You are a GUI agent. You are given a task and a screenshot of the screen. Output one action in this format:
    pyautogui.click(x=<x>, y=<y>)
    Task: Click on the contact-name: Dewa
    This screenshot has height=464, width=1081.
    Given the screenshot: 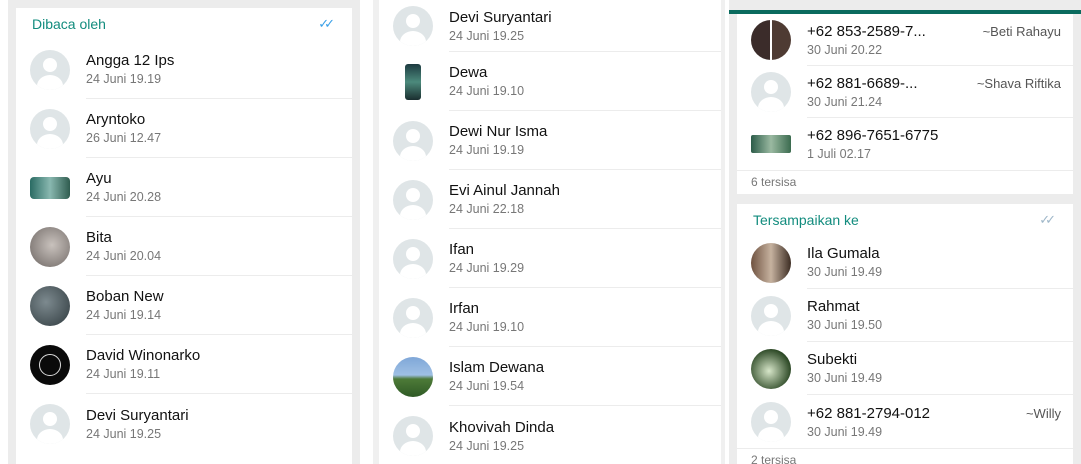 What is the action you would take?
    pyautogui.click(x=468, y=72)
    